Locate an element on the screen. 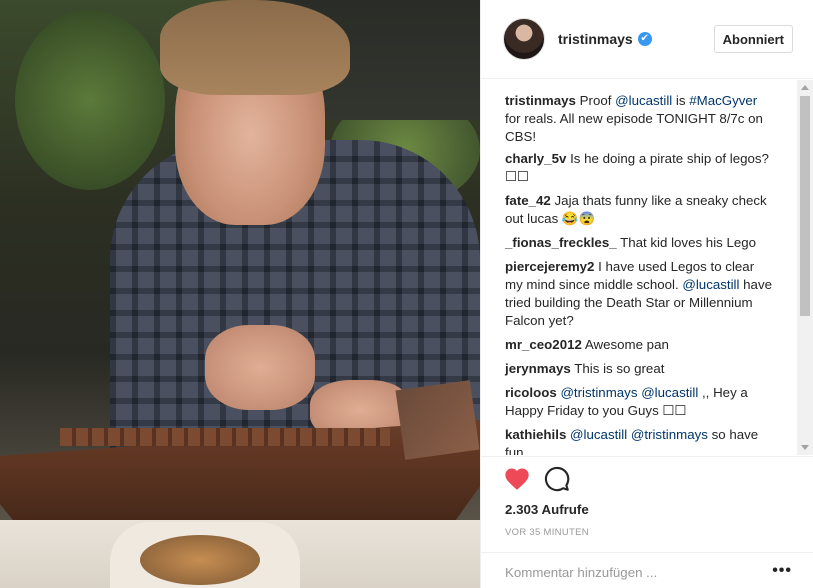  comment-username: kathiehils is located at coordinates (535, 434).